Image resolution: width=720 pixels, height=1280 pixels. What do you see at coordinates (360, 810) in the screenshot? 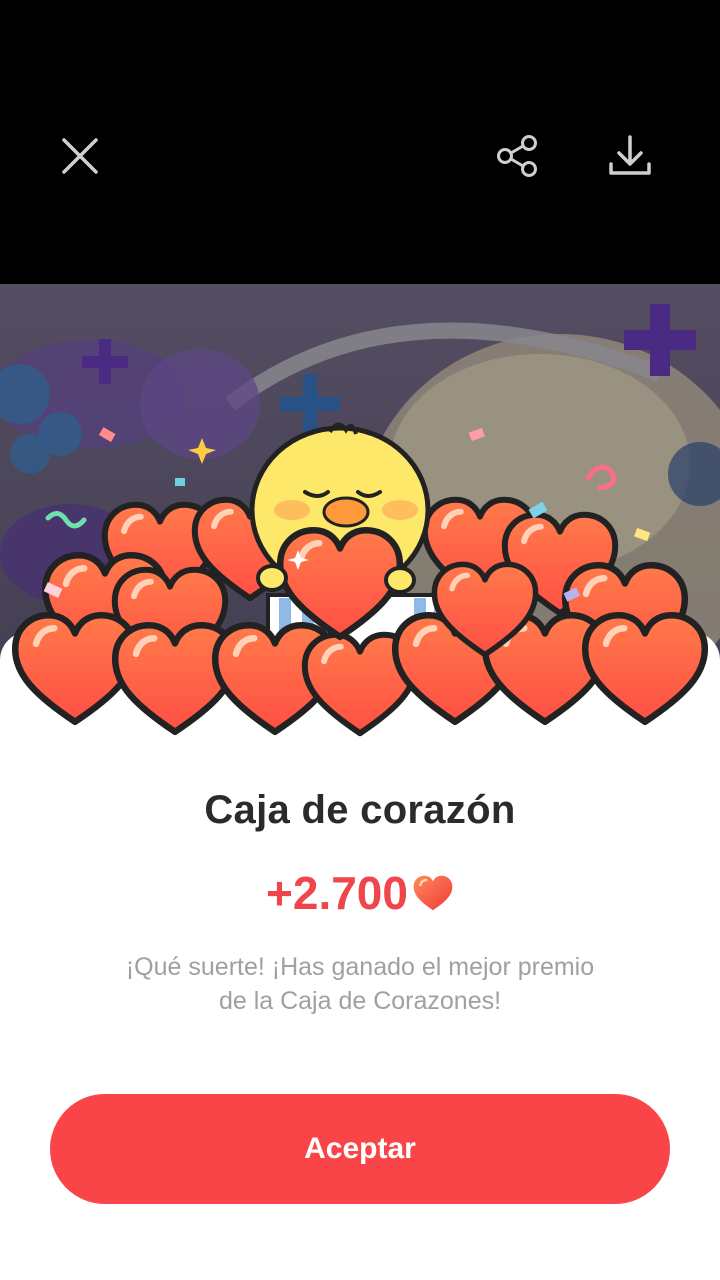
I see `dialog-title: Caja de corazón` at bounding box center [360, 810].